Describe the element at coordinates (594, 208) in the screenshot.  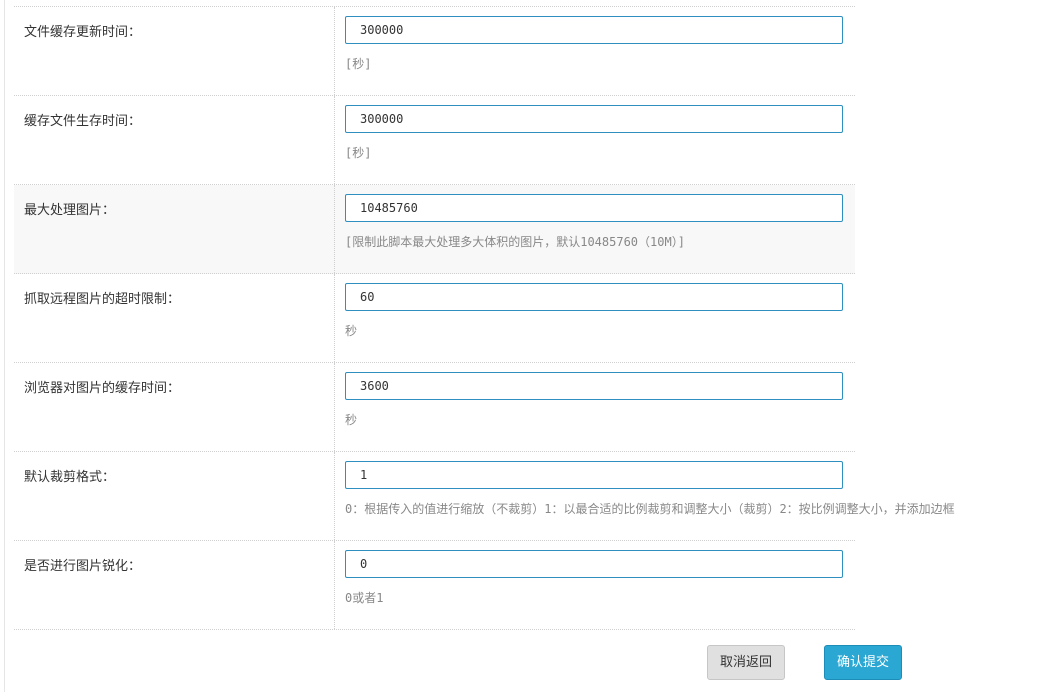
I see `max-image-size-input` at that location.